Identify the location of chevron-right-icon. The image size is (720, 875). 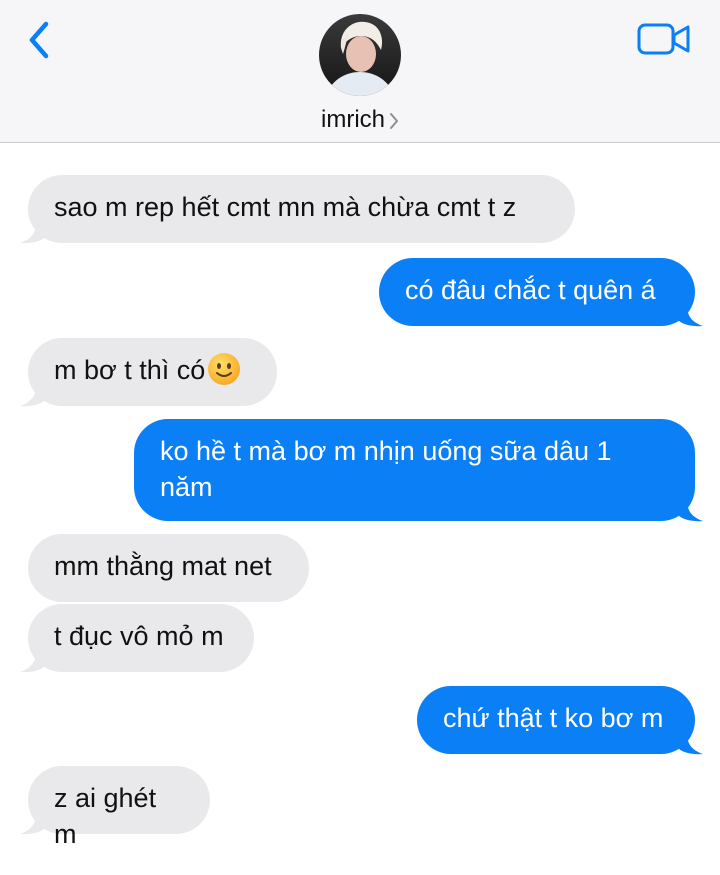
(394, 120).